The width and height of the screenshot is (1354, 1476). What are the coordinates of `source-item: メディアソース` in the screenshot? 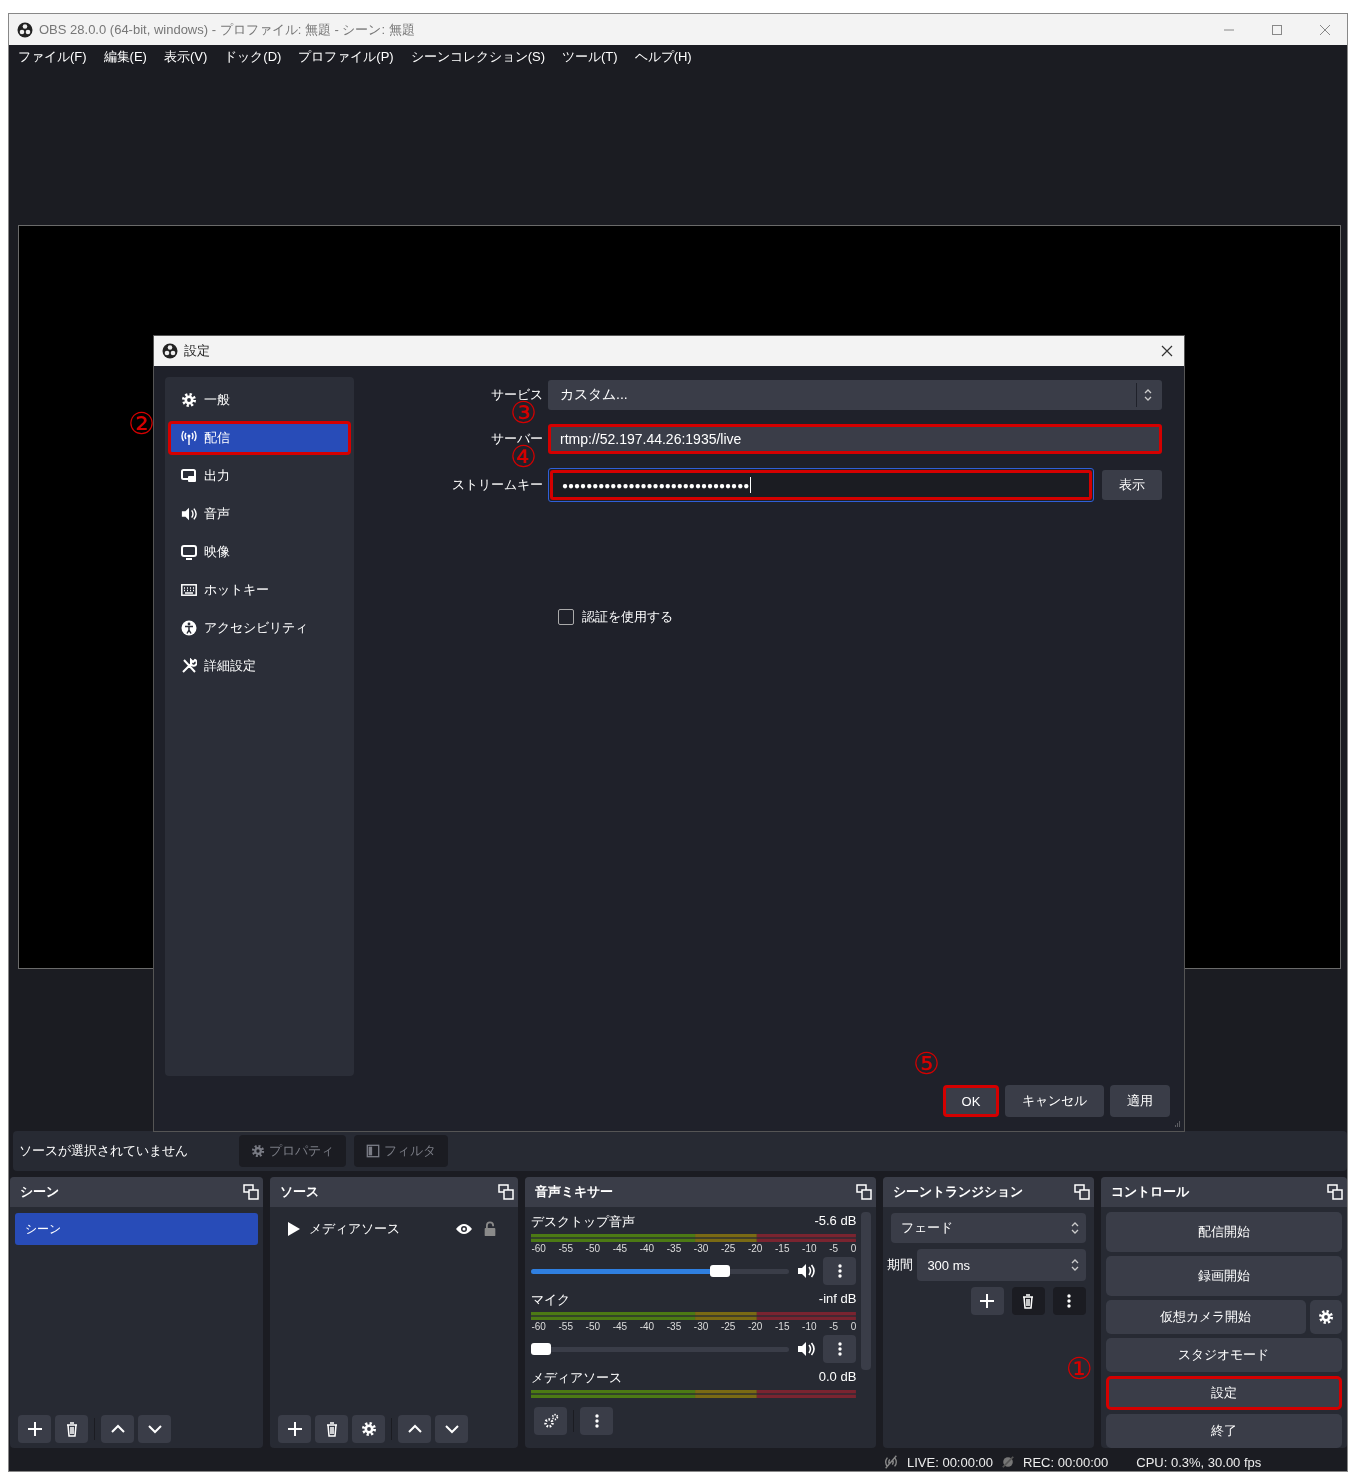 It's located at (378, 1229).